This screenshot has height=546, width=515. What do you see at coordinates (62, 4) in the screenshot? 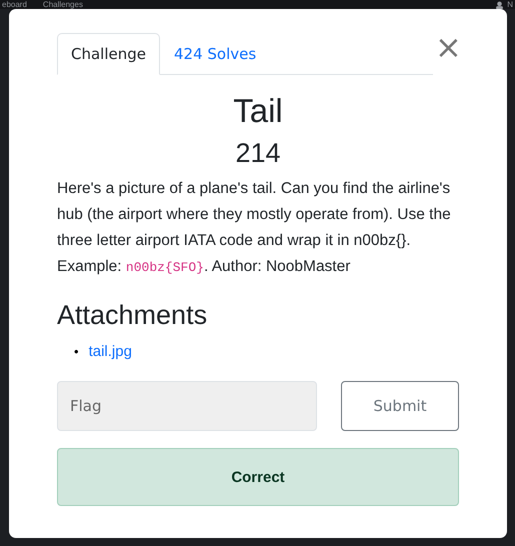
I see `nav-link: Challenges` at bounding box center [62, 4].